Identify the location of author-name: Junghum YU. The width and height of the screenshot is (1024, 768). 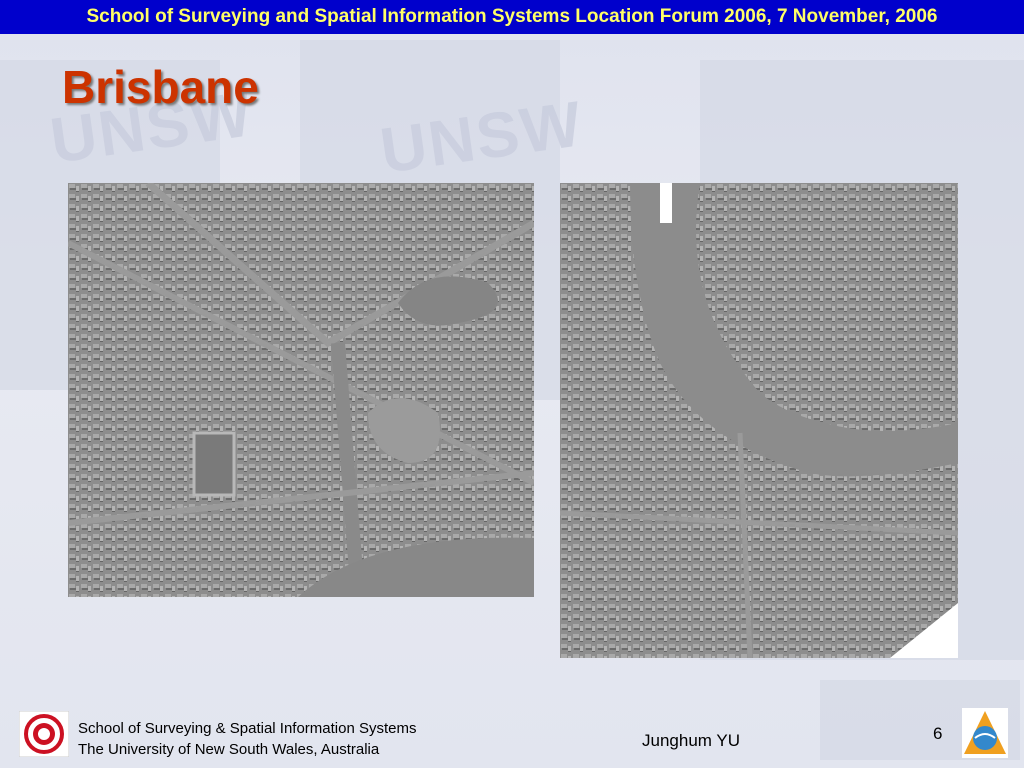
(691, 740).